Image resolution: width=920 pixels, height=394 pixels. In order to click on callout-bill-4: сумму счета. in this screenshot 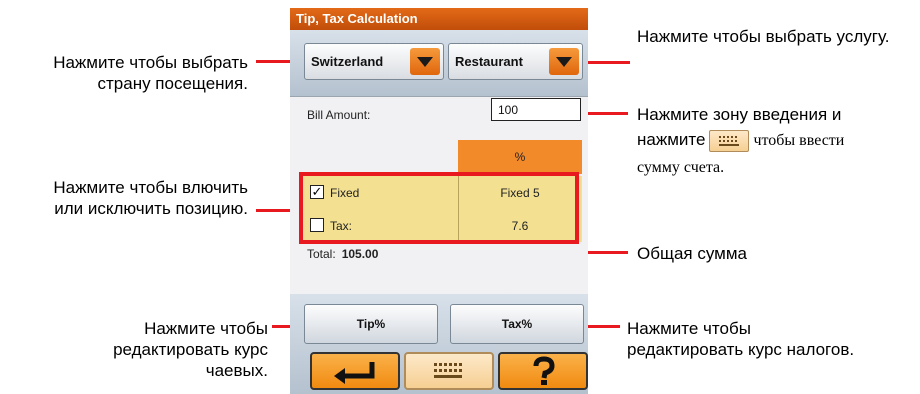, I will do `click(681, 167)`.